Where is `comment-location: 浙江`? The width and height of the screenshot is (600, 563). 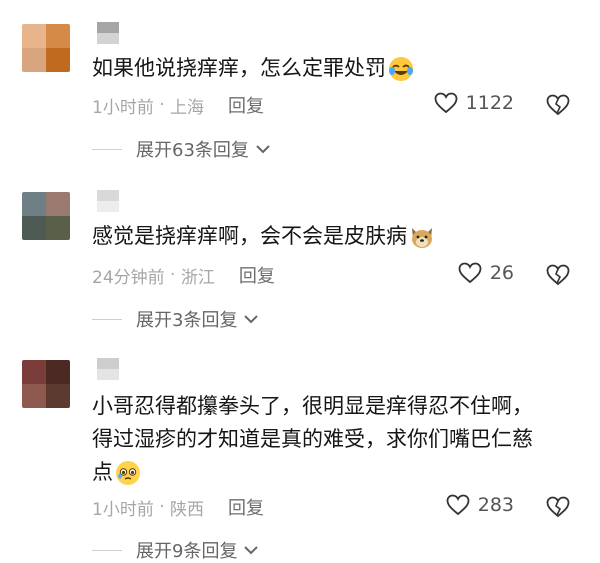 comment-location: 浙江 is located at coordinates (197, 277).